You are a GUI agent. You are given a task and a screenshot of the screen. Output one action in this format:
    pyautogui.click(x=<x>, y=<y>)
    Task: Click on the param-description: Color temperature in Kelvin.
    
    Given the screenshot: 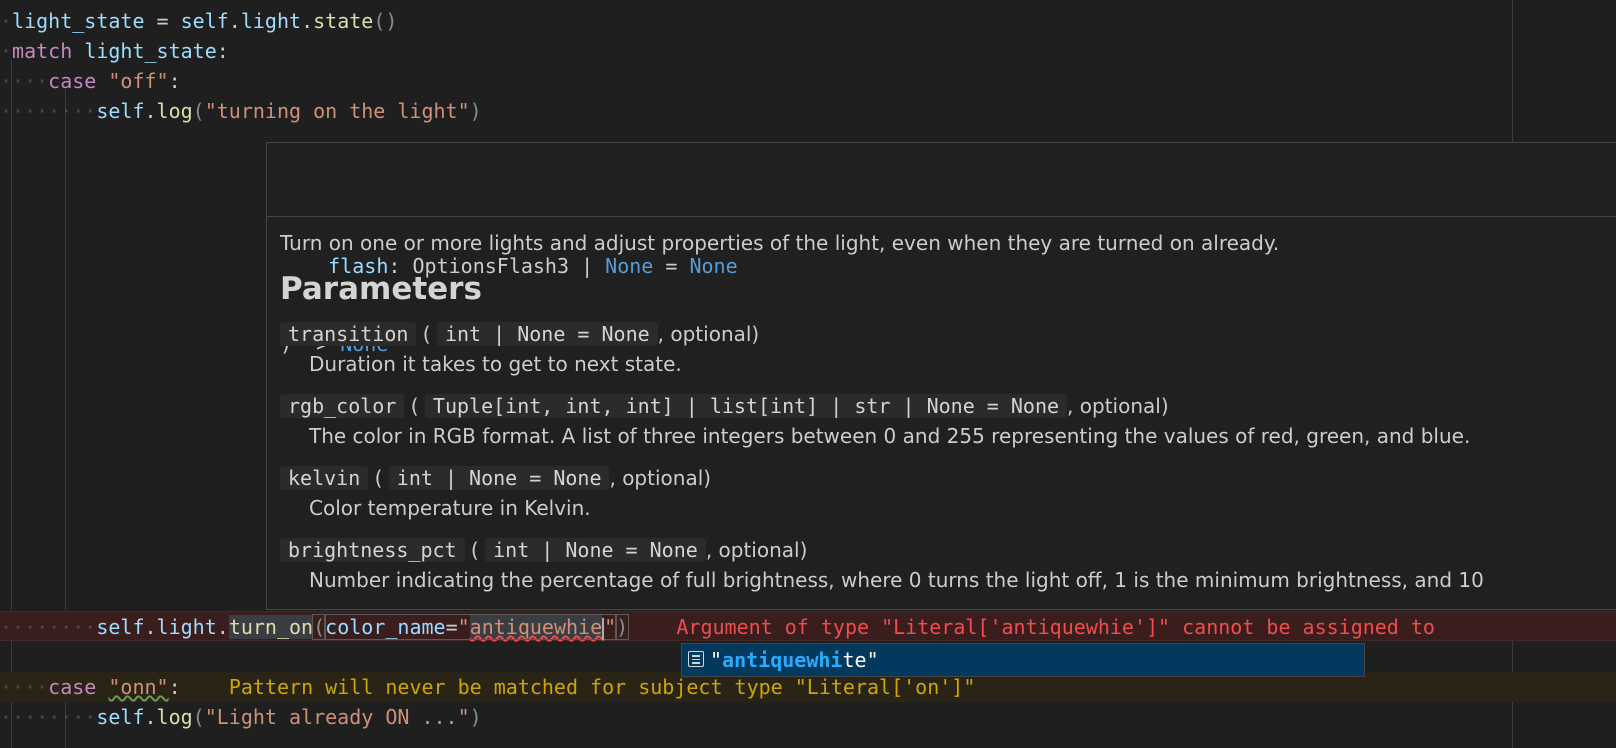 What is the action you would take?
    pyautogui.click(x=450, y=508)
    